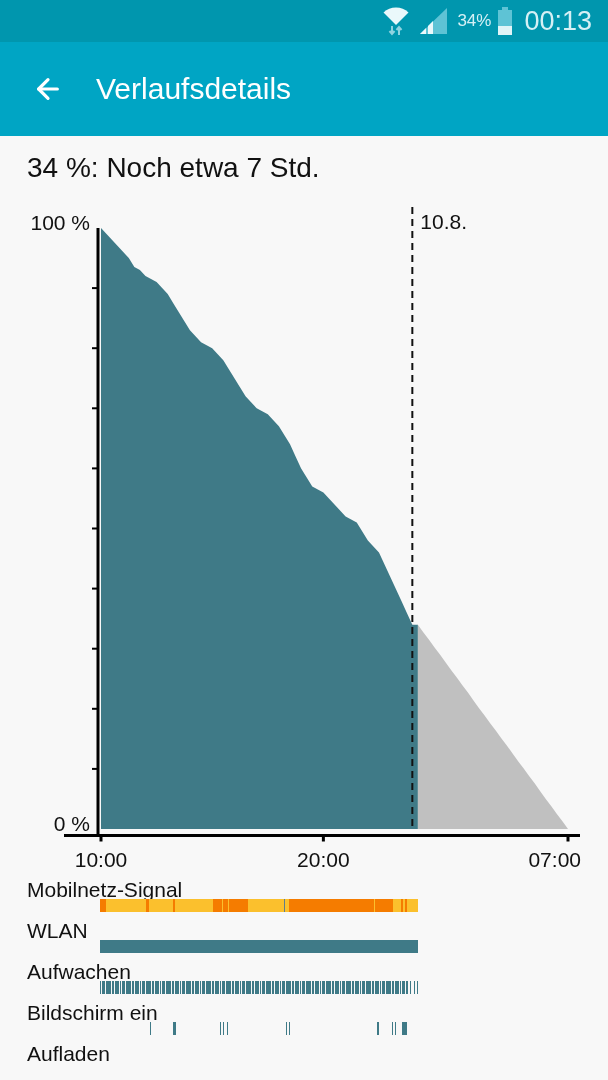 Image resolution: width=608 pixels, height=1080 pixels. I want to click on usage-label: WLAN, so click(57, 930).